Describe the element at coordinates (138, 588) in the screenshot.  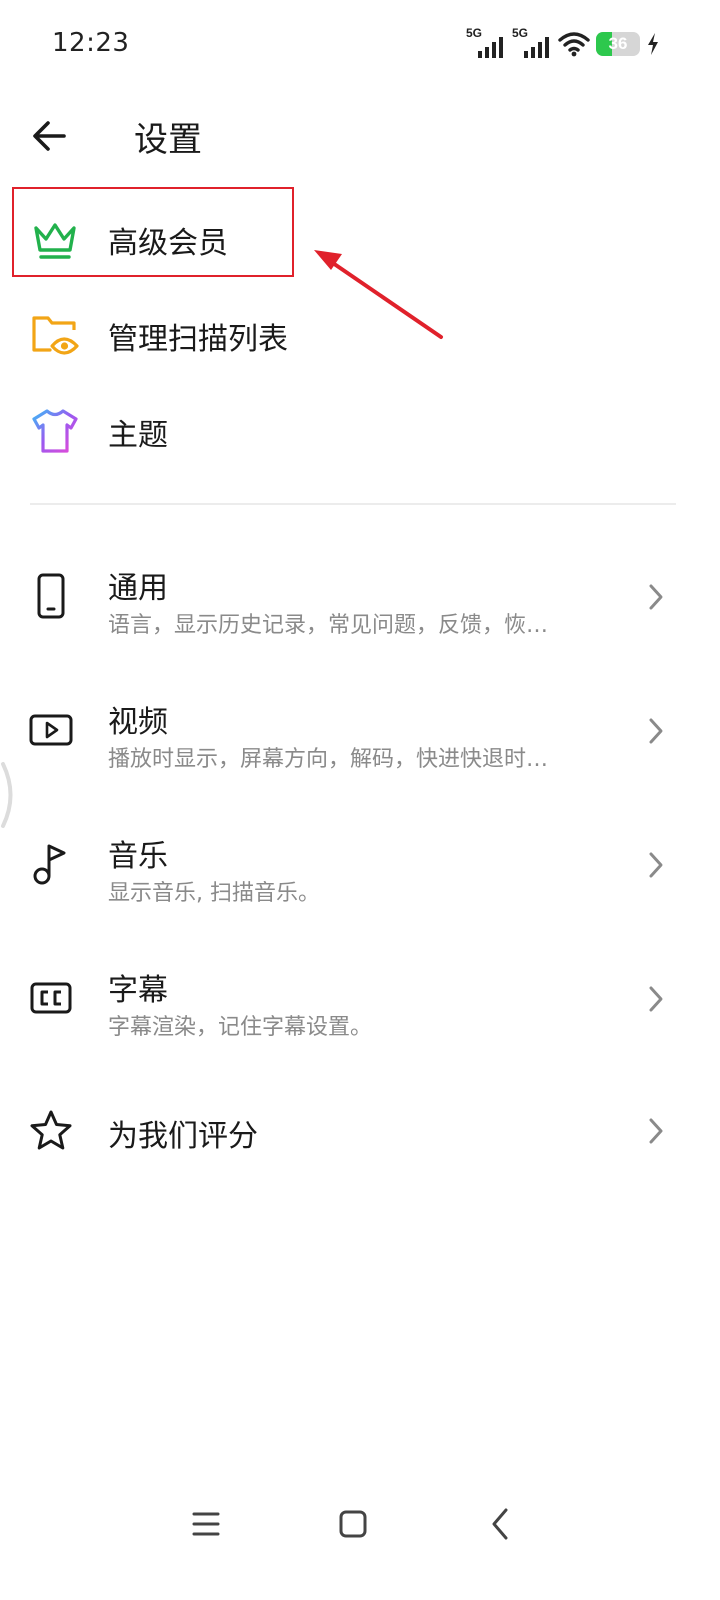
I see `row-title: 通用` at that location.